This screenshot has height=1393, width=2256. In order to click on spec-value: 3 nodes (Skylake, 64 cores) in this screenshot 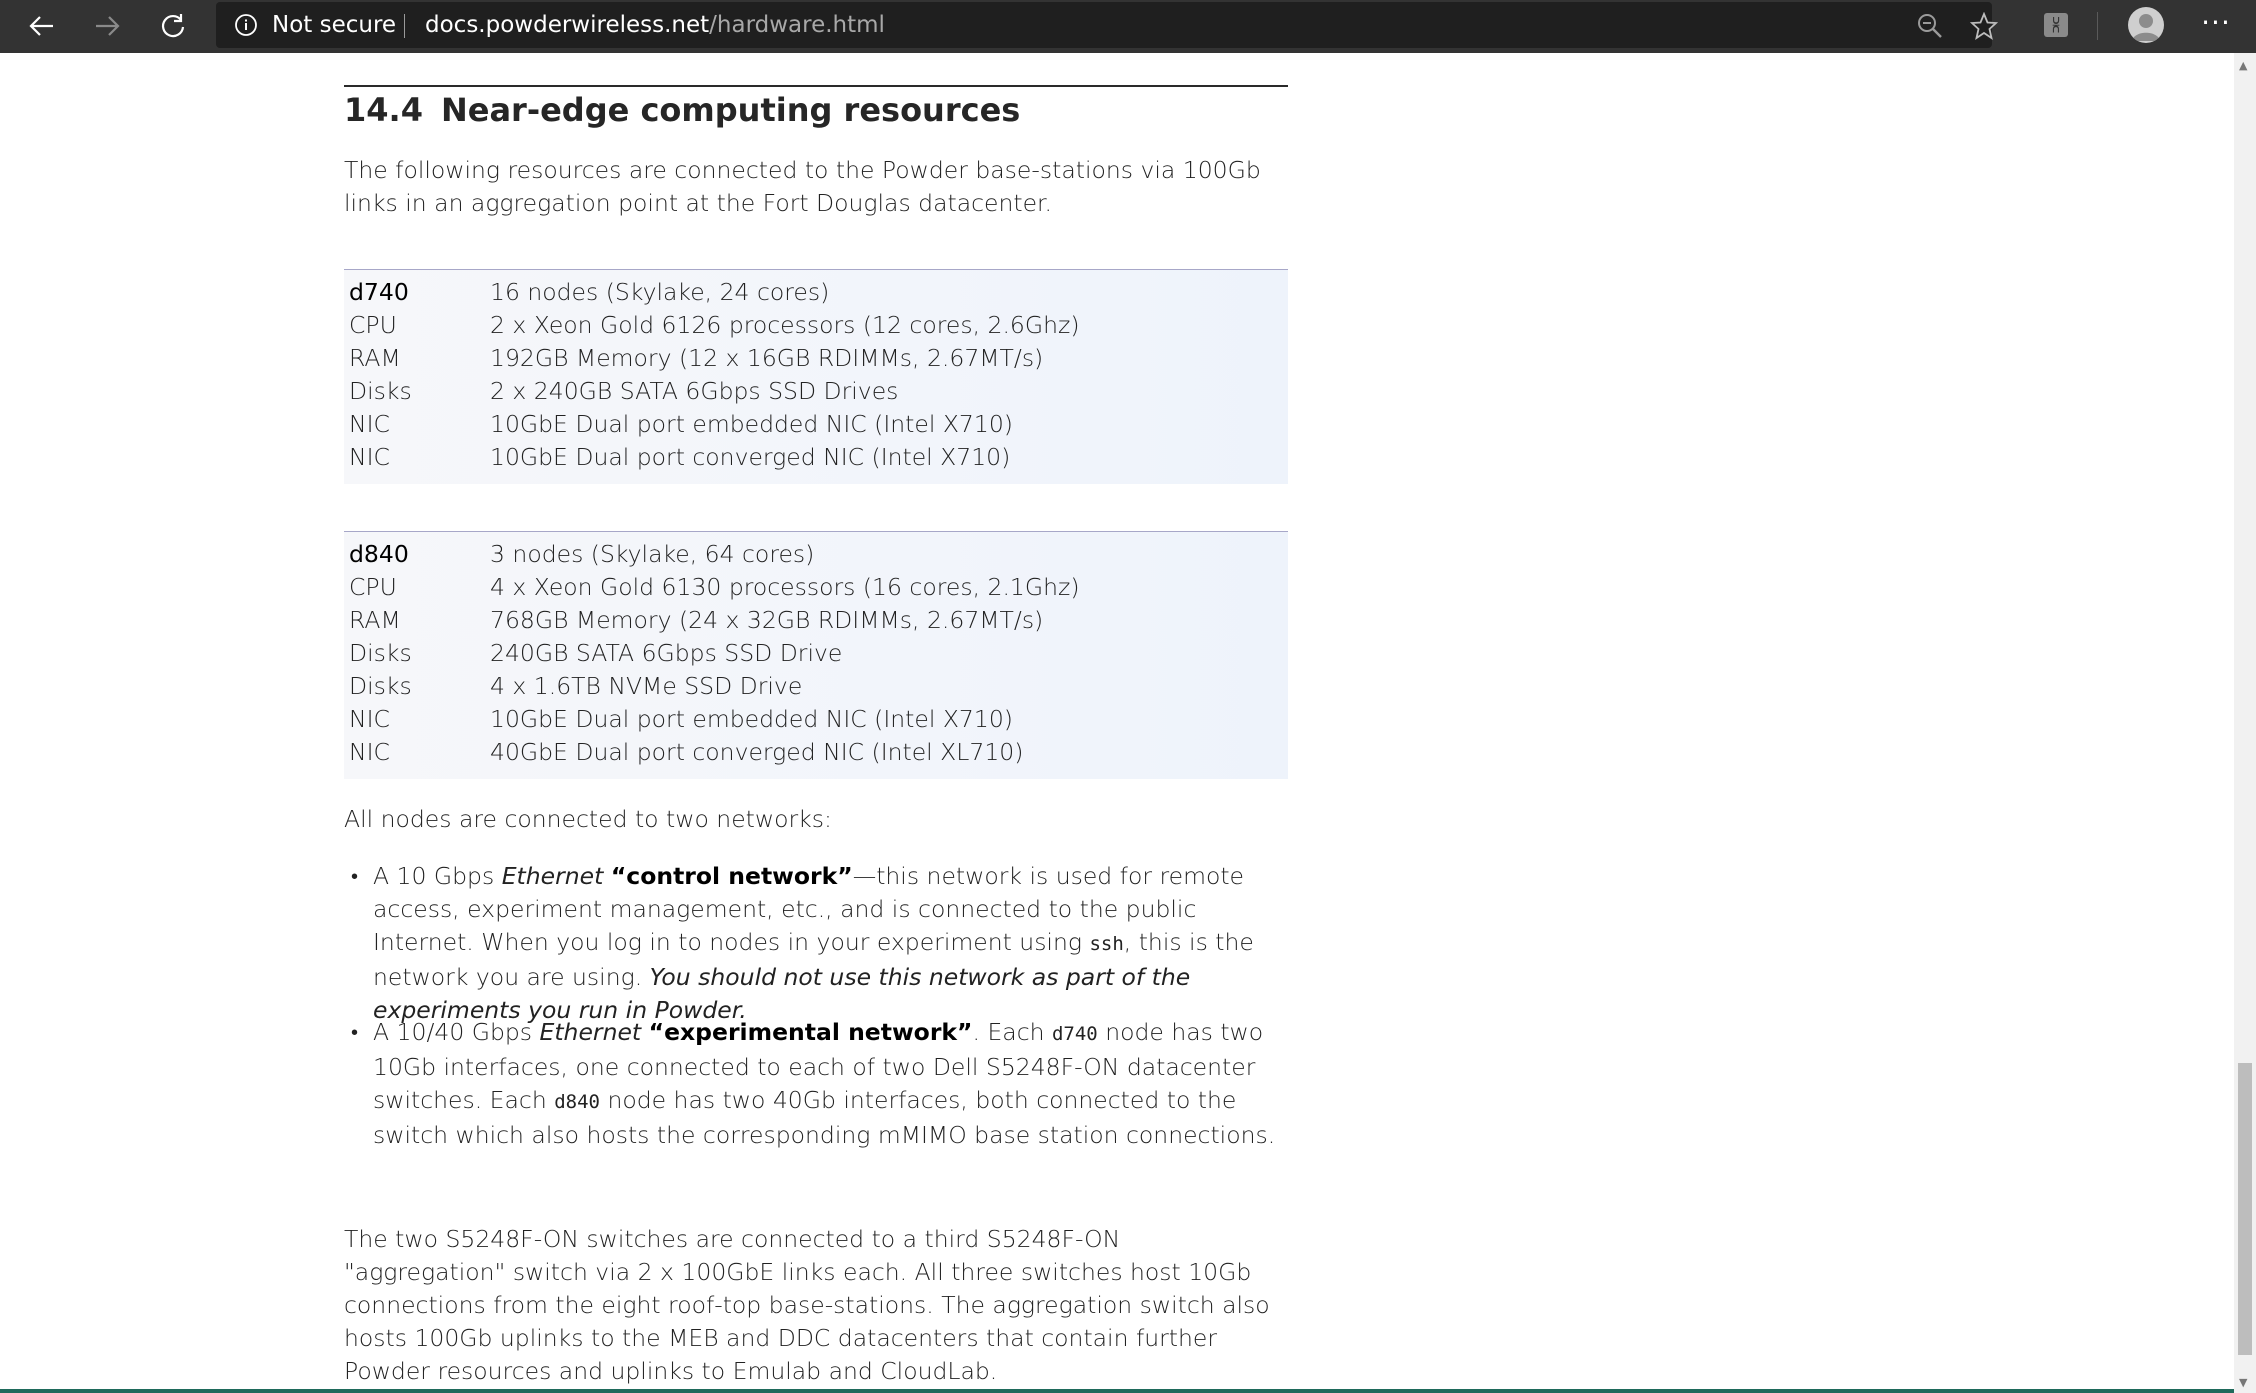, I will do `click(652, 554)`.